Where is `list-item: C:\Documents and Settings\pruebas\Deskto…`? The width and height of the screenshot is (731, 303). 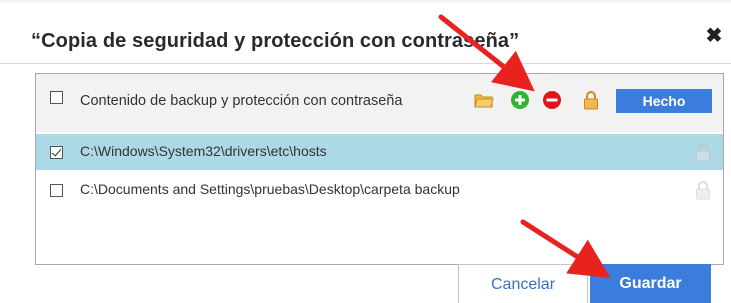
list-item: C:\Documents and Settings\pruebas\Deskto… is located at coordinates (379, 190).